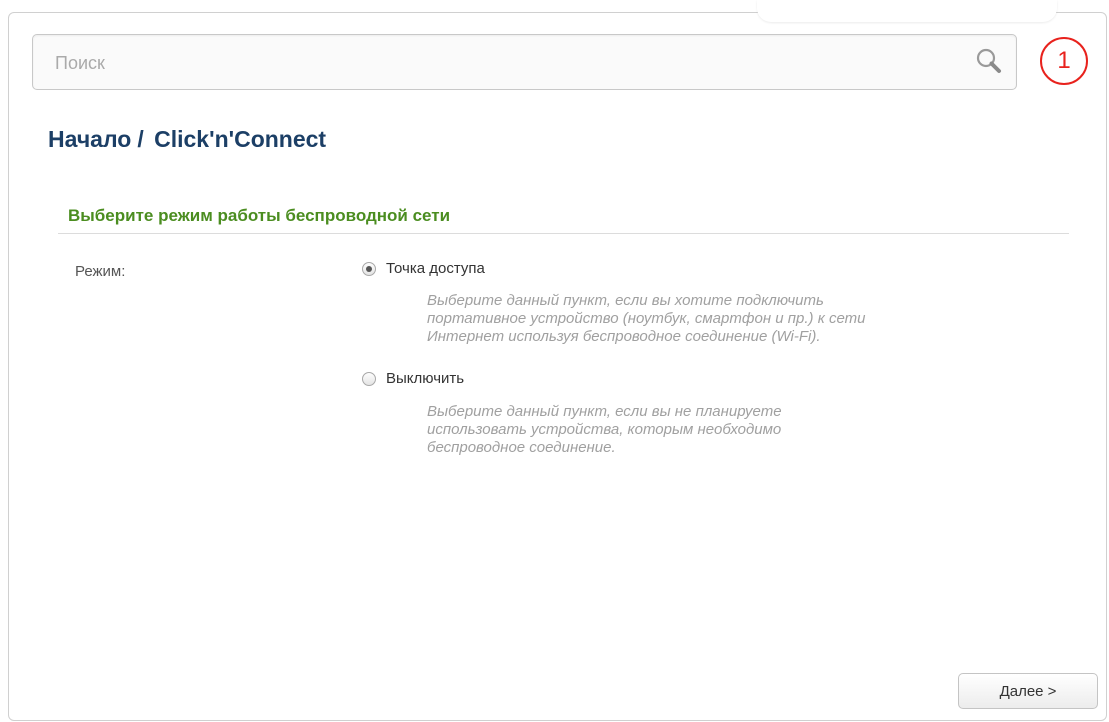  Describe the element at coordinates (369, 378) in the screenshot. I see `radio-button-disable` at that location.